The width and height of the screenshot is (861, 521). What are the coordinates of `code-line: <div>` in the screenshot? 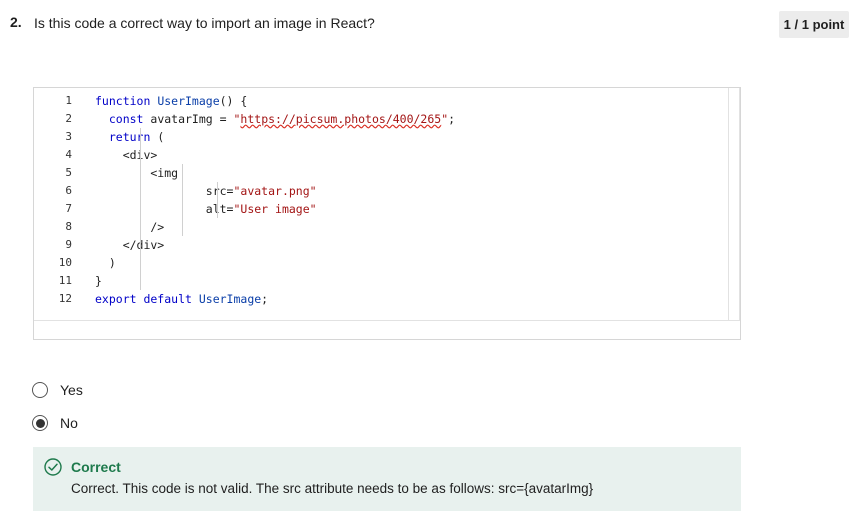 It's located at (275, 155).